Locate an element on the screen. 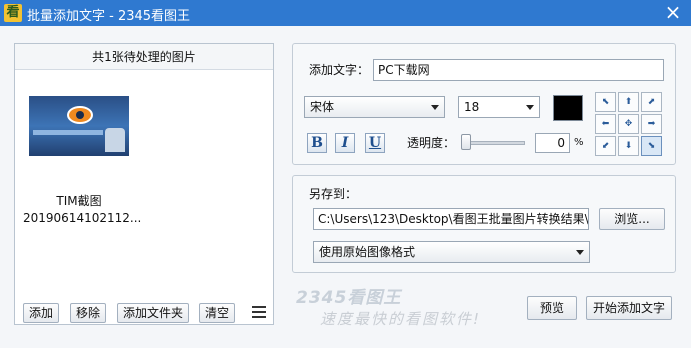  italic-button: I is located at coordinates (345, 143).